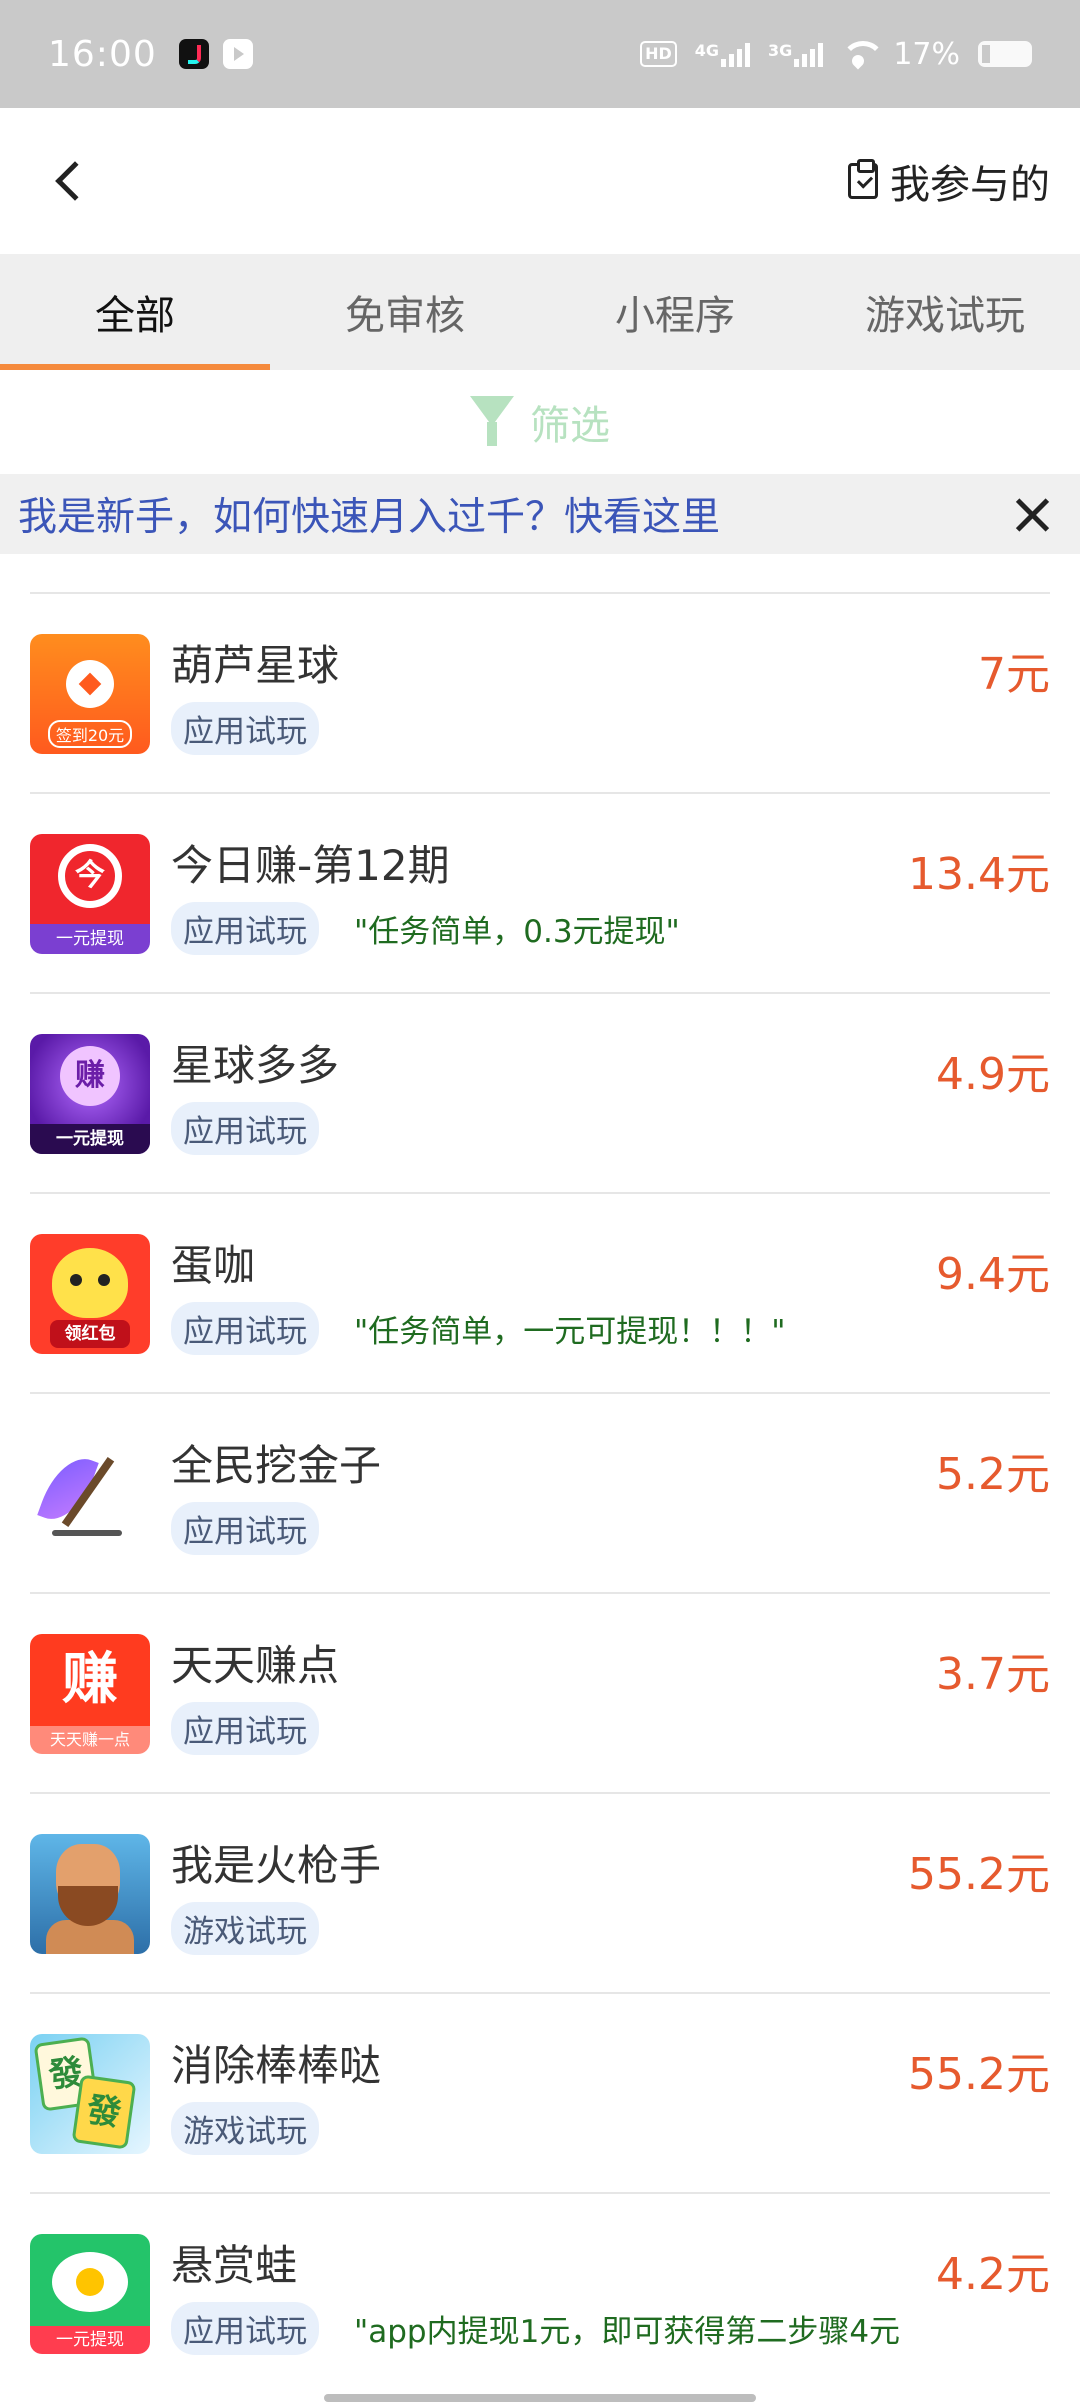 Image resolution: width=1080 pixels, height=2408 pixels. Describe the element at coordinates (405, 312) in the screenshot. I see `tab-no-review: 免审核` at that location.